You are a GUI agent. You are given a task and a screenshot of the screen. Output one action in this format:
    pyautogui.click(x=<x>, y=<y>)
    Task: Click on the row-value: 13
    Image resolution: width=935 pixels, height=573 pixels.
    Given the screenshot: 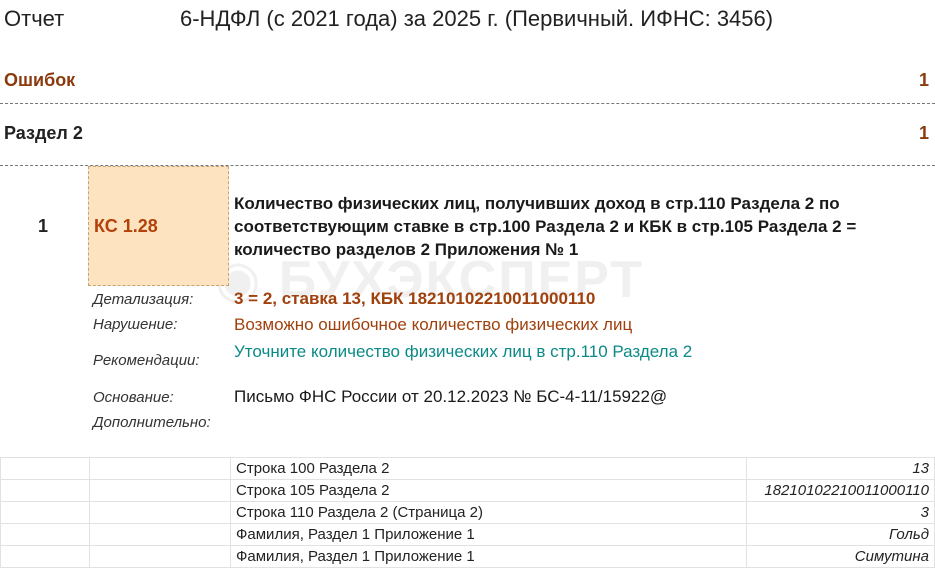 What is the action you would take?
    pyautogui.click(x=840, y=468)
    